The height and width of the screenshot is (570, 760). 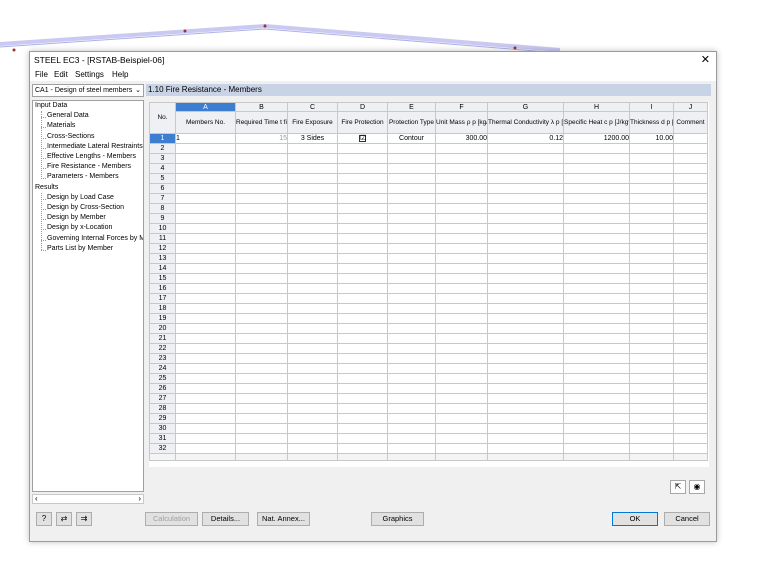 What do you see at coordinates (95, 146) in the screenshot?
I see `tree-item-input-3: Intermediate Lateral Restraints` at bounding box center [95, 146].